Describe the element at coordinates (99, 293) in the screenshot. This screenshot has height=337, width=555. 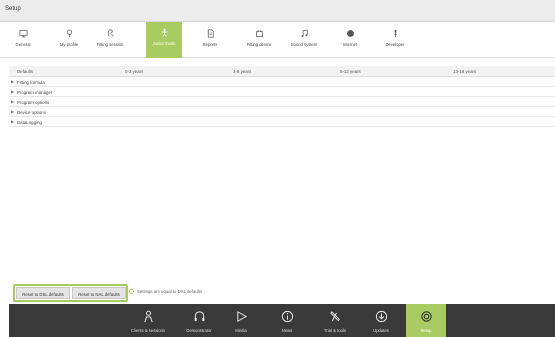
I see `reset-nal-button: Reset to NAL defaults` at that location.